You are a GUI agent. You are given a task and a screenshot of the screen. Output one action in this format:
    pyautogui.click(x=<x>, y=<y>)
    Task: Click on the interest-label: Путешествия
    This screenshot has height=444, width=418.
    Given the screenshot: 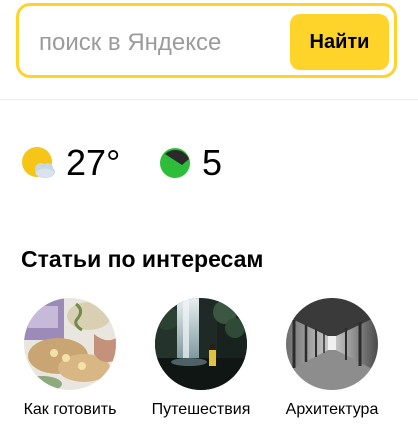 What is the action you would take?
    pyautogui.click(x=201, y=409)
    